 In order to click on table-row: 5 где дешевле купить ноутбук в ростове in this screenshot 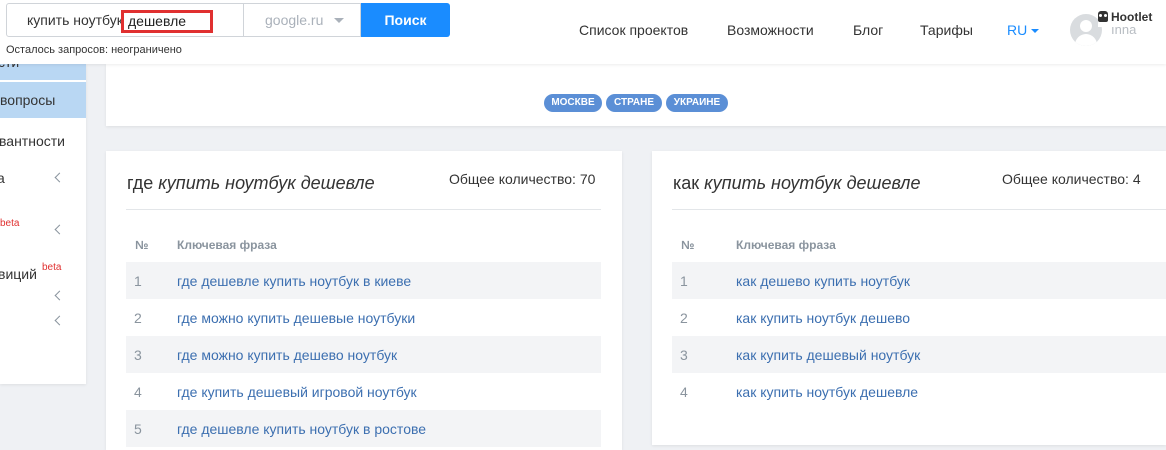, I will do `click(363, 428)`.